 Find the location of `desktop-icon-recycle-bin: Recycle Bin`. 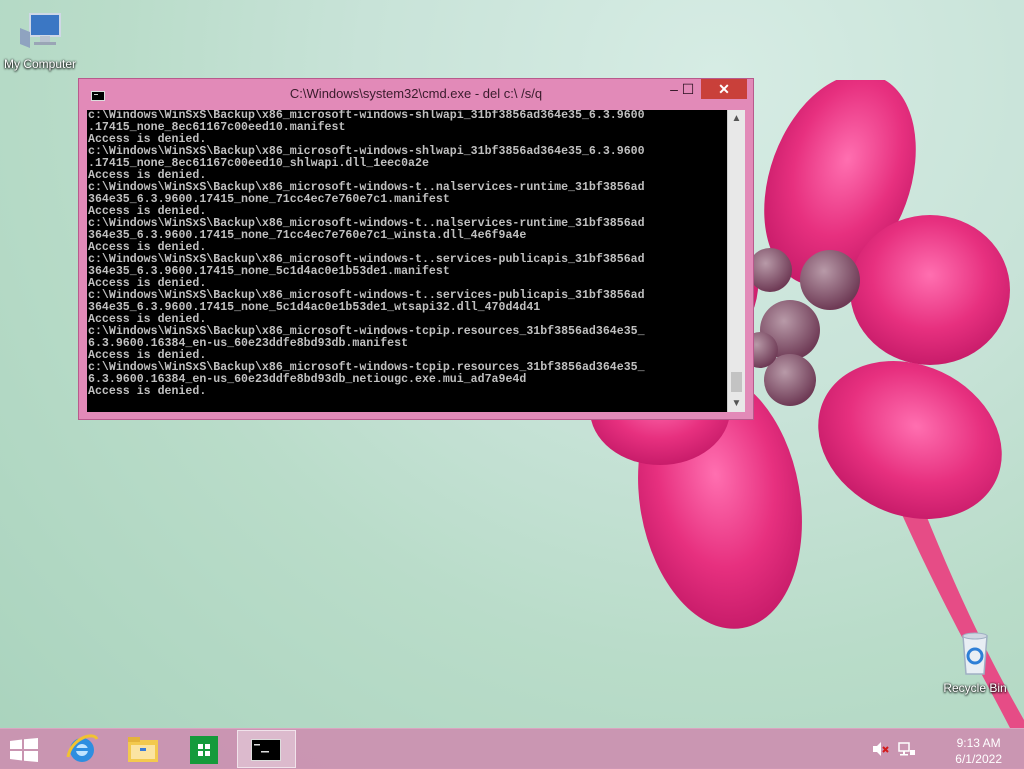

desktop-icon-recycle-bin: Recycle Bin is located at coordinates (975, 663).